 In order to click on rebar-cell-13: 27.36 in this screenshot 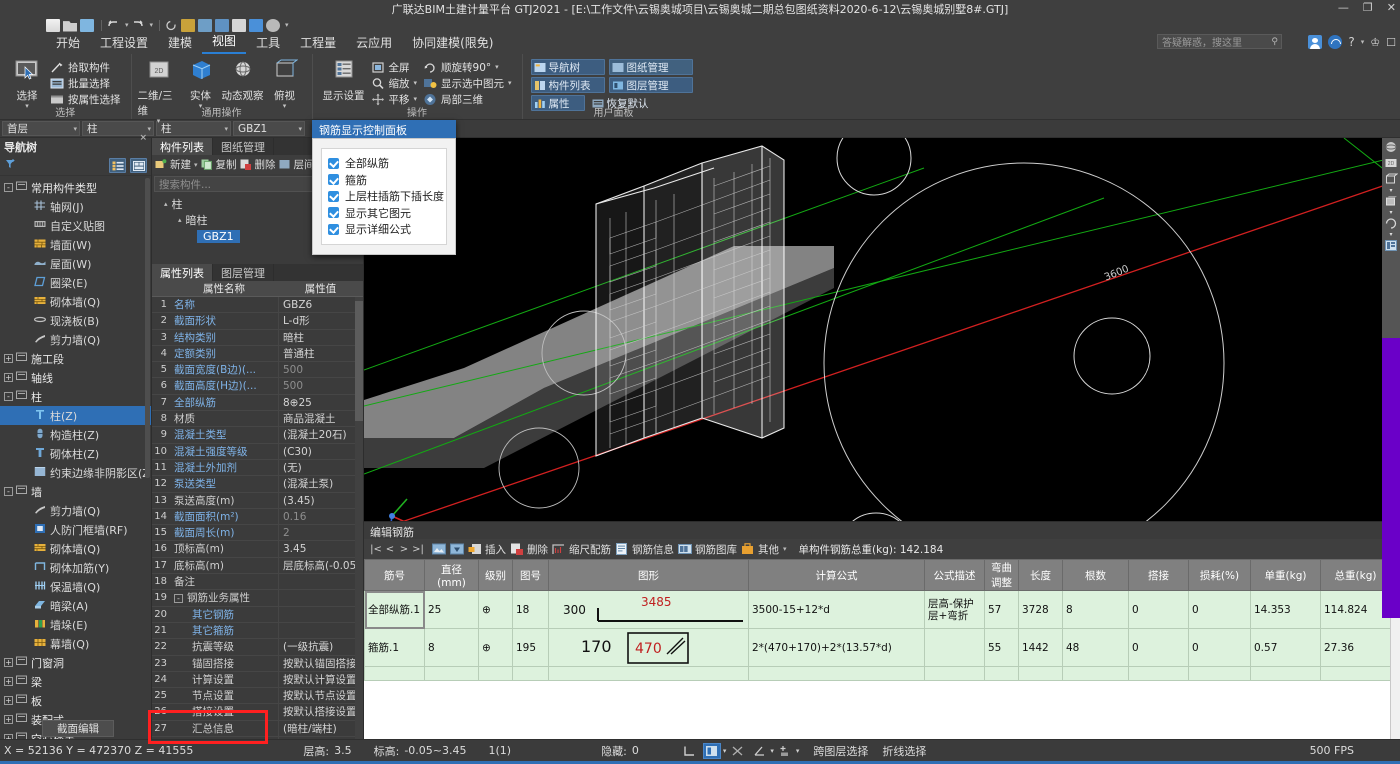, I will do `click(1355, 647)`.